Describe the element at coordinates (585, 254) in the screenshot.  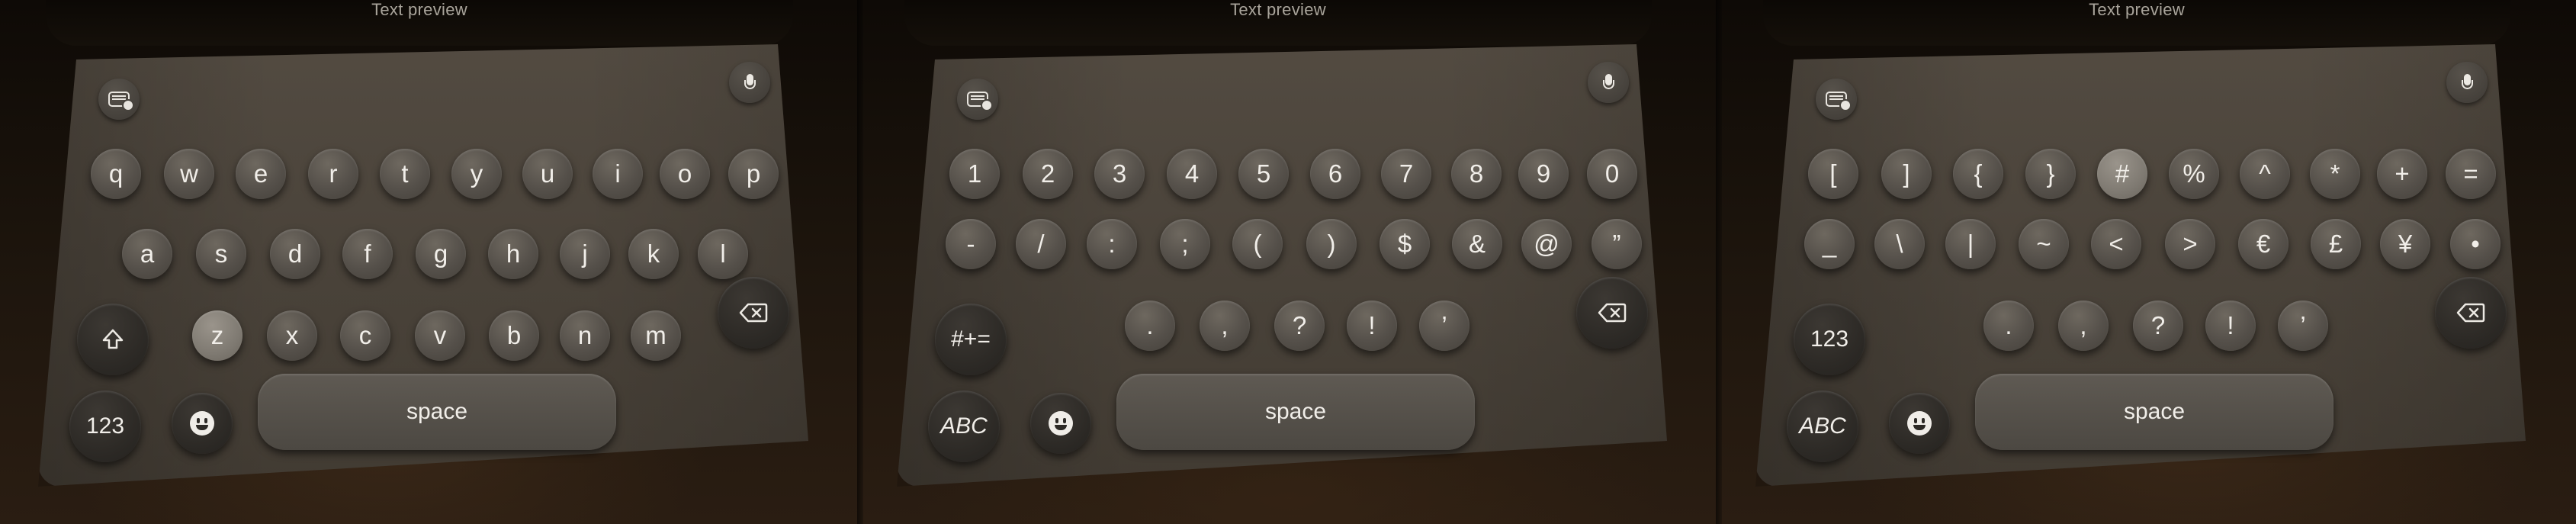
I see `key-letters-r1-c6: j` at that location.